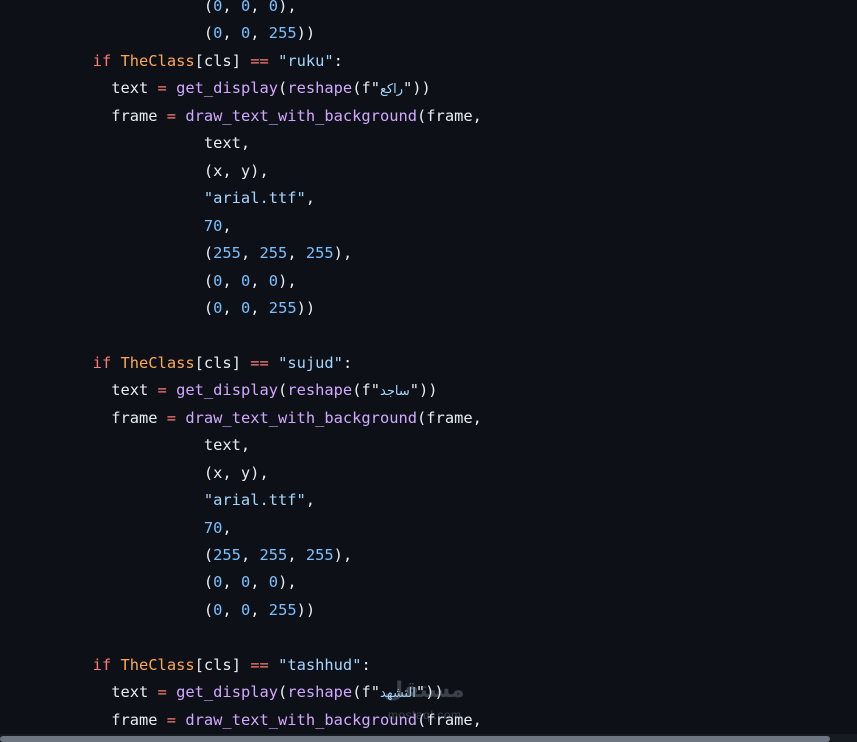 This screenshot has height=742, width=857. Describe the element at coordinates (273, 555) in the screenshot. I see `number-token: (255, 255, 255)` at that location.